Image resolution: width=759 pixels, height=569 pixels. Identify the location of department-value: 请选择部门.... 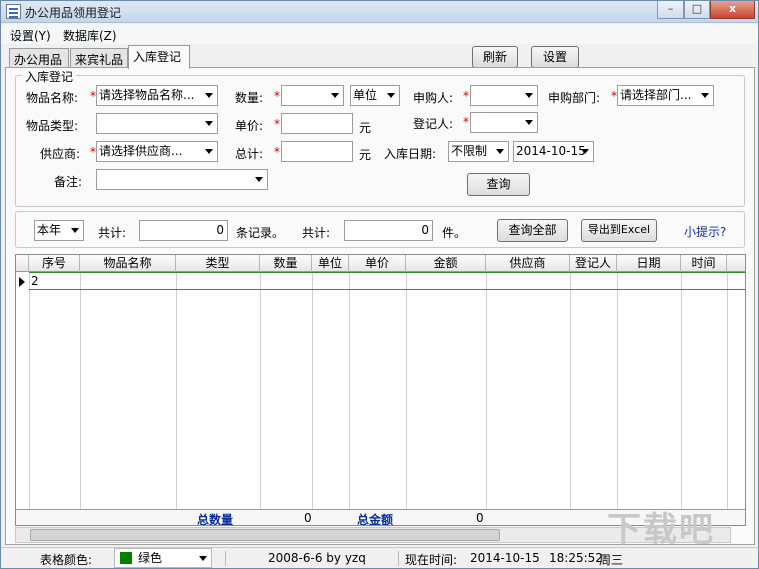
(656, 95).